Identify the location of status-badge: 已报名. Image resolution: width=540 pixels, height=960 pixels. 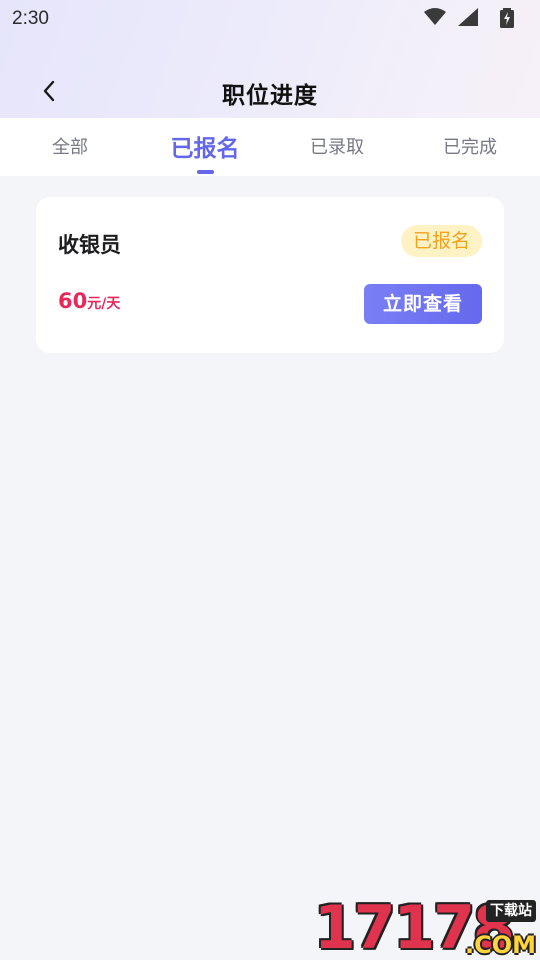
(441, 241).